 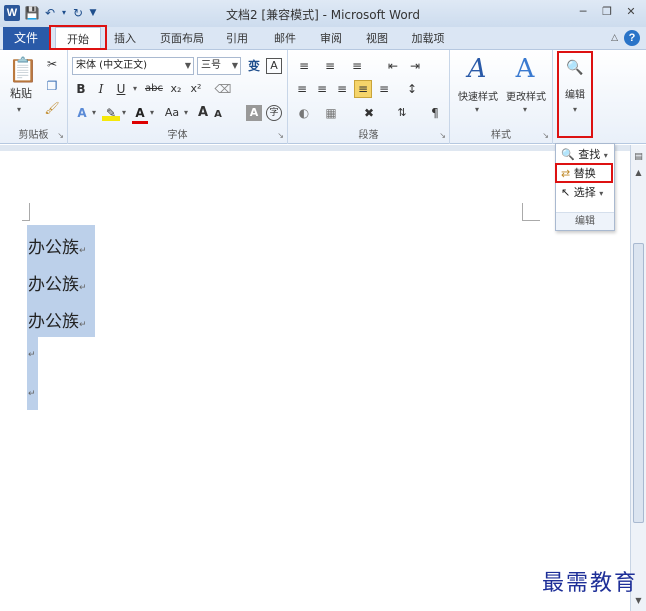 What do you see at coordinates (442, 135) in the screenshot?
I see `paragraph-launcher-icon: ↘` at bounding box center [442, 135].